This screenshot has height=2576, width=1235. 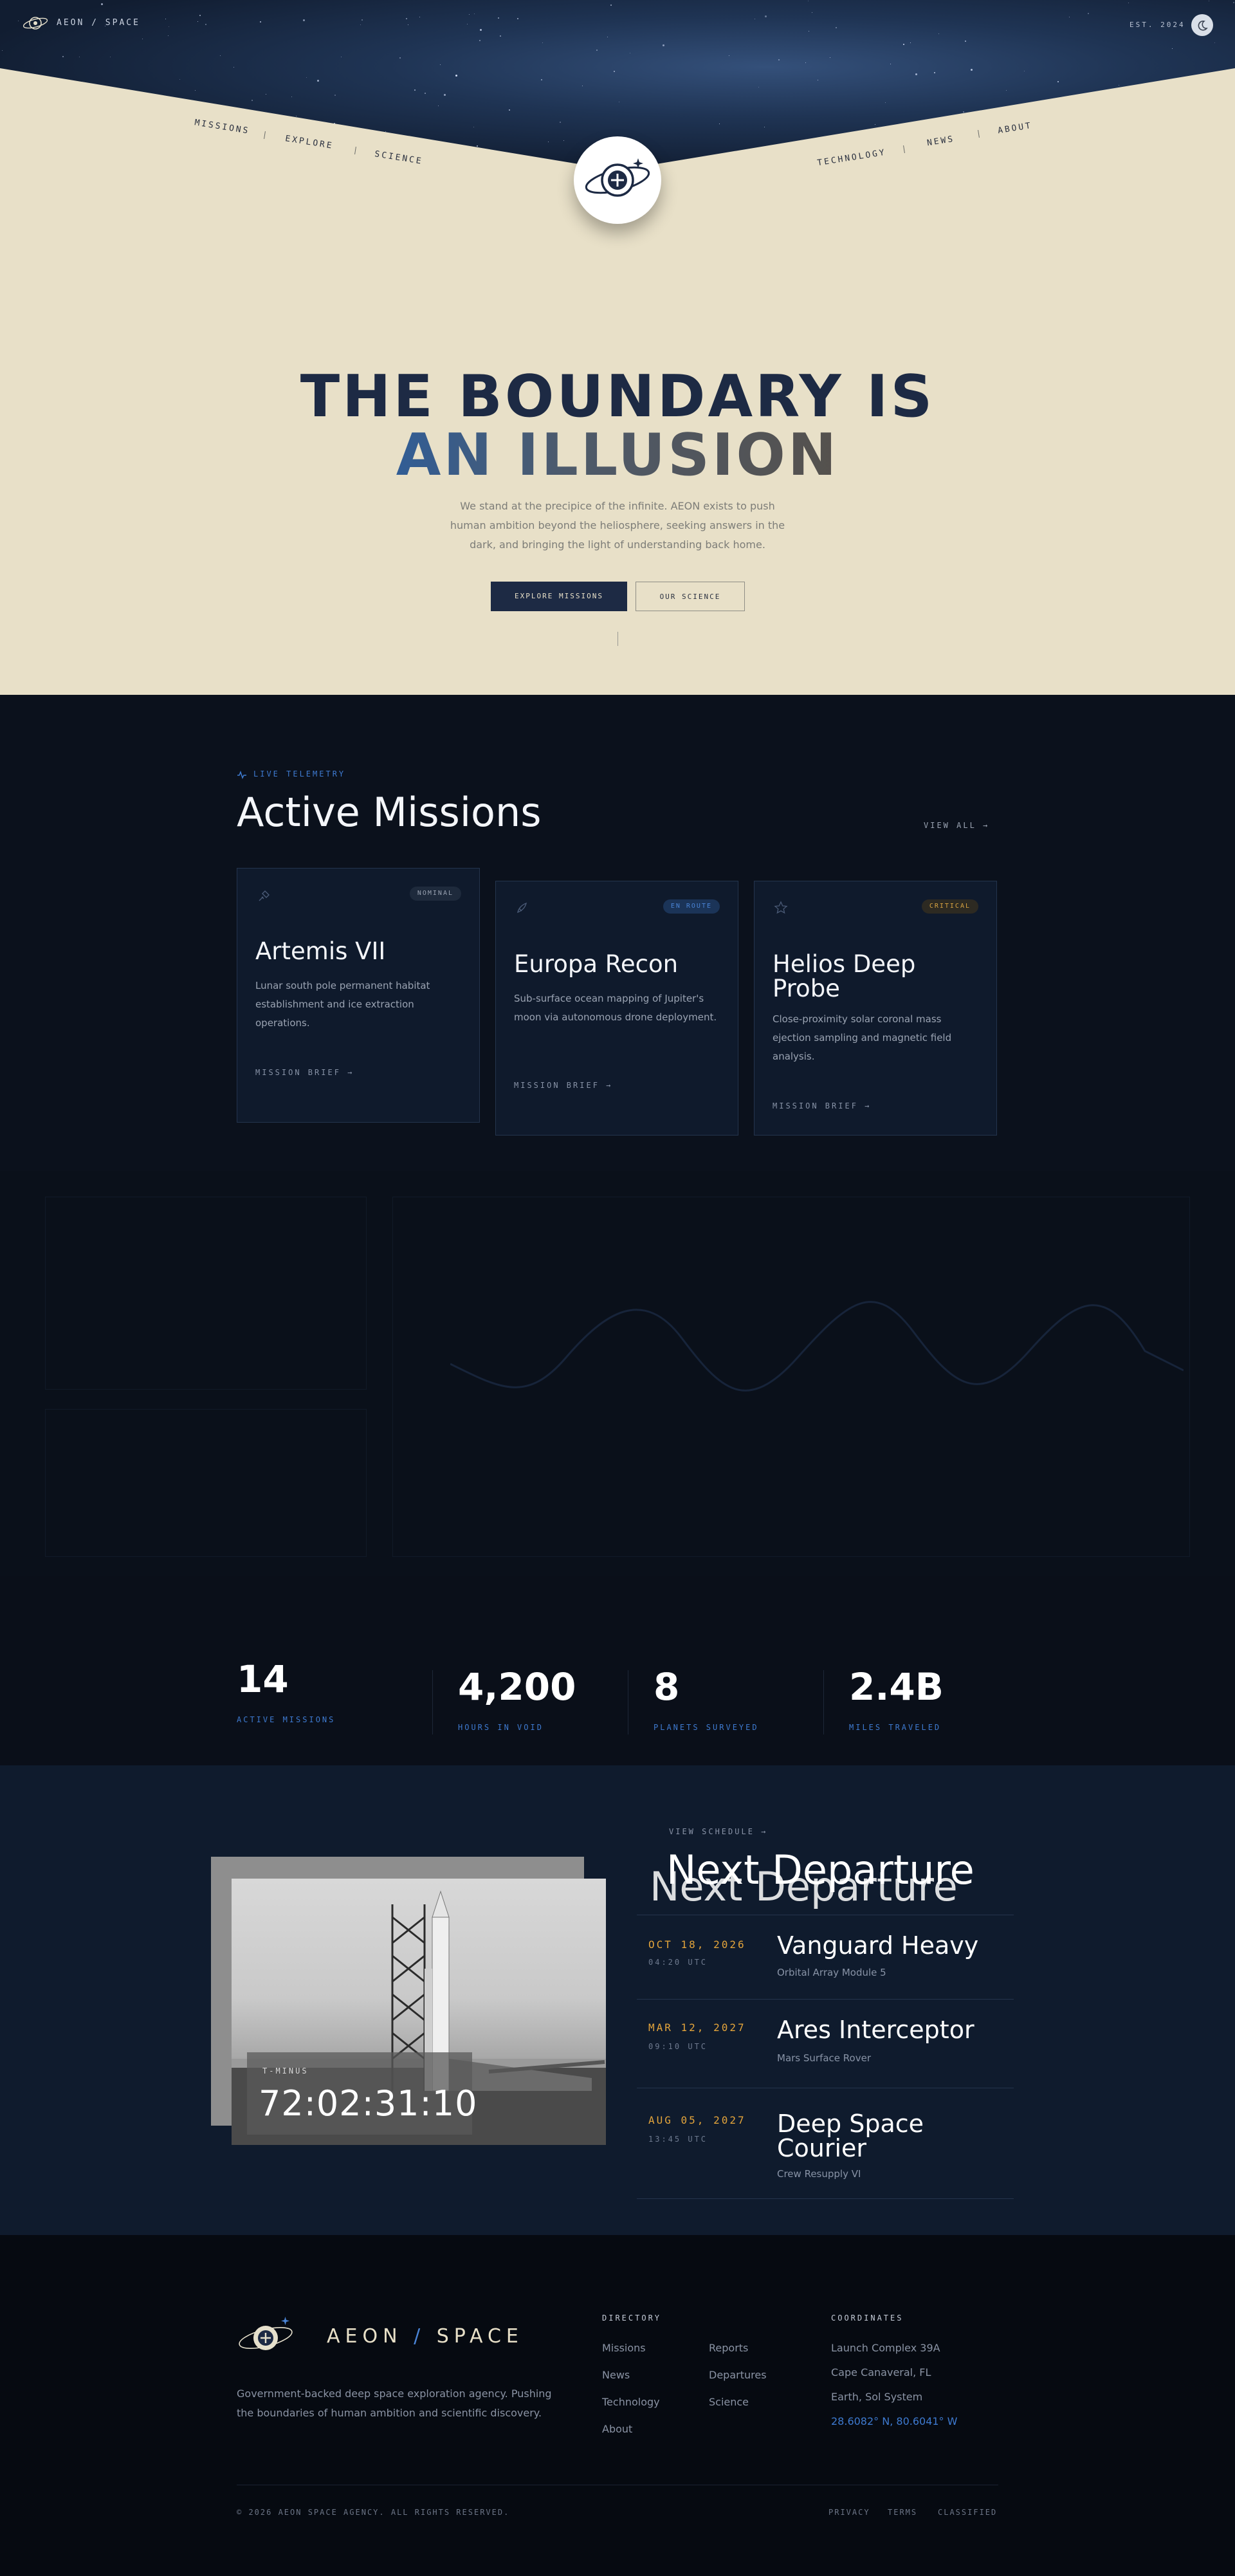 I want to click on departure-payload: Crew Resupply VI, so click(x=819, y=2174).